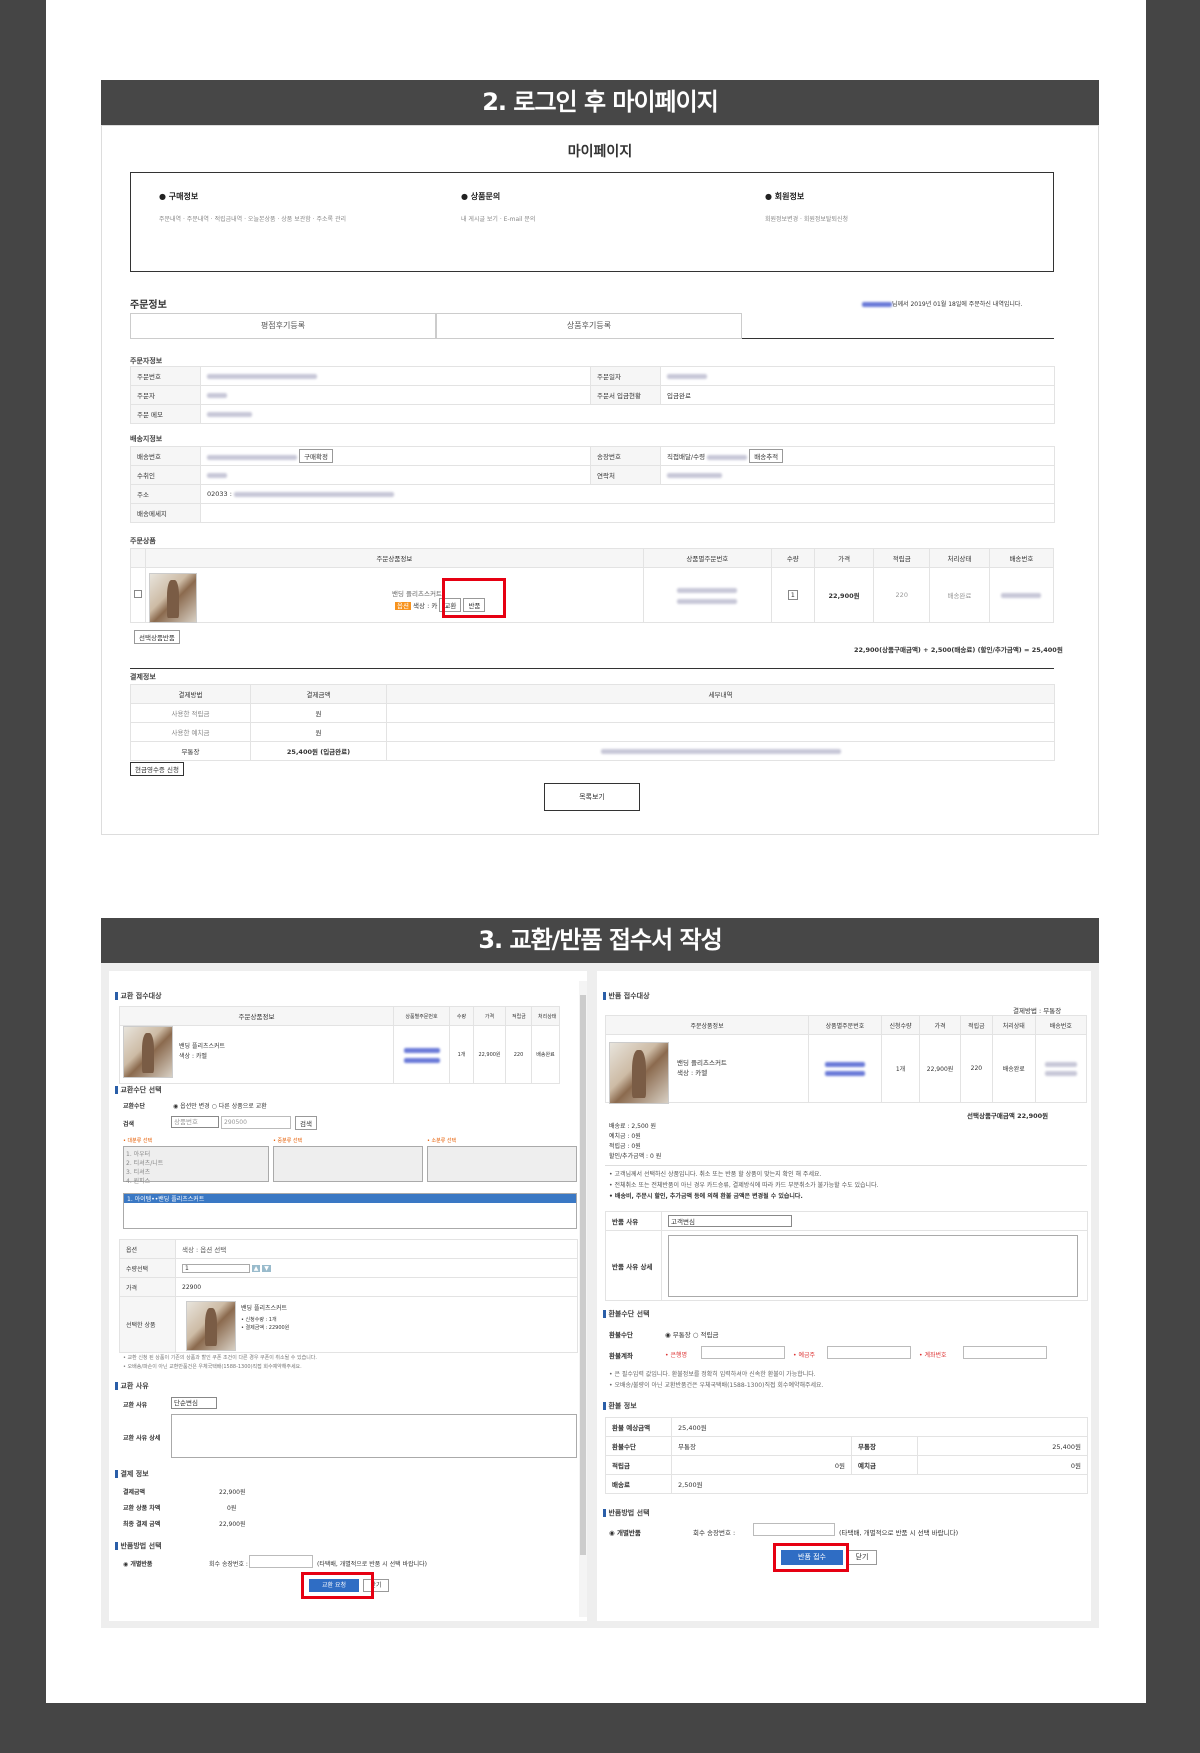  I want to click on exchange-return-highlight, so click(474, 598).